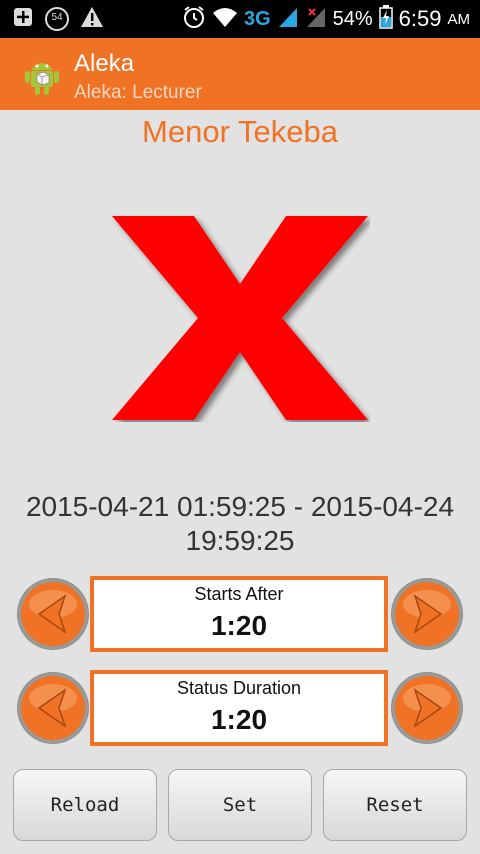 The height and width of the screenshot is (854, 480). Describe the element at coordinates (42, 75) in the screenshot. I see `android-icon` at that location.